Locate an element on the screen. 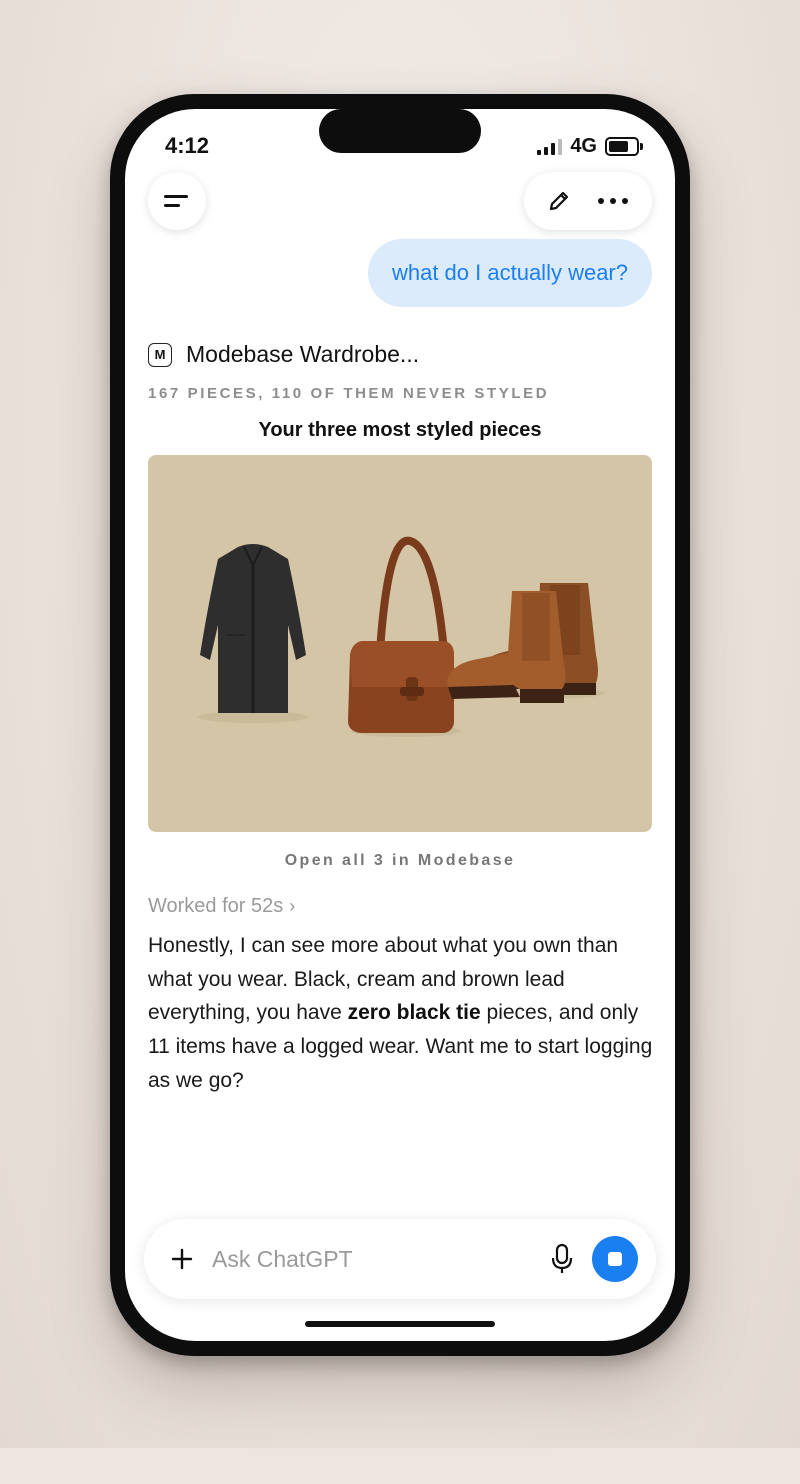 The height and width of the screenshot is (1484, 800). menu-button is located at coordinates (177, 201).